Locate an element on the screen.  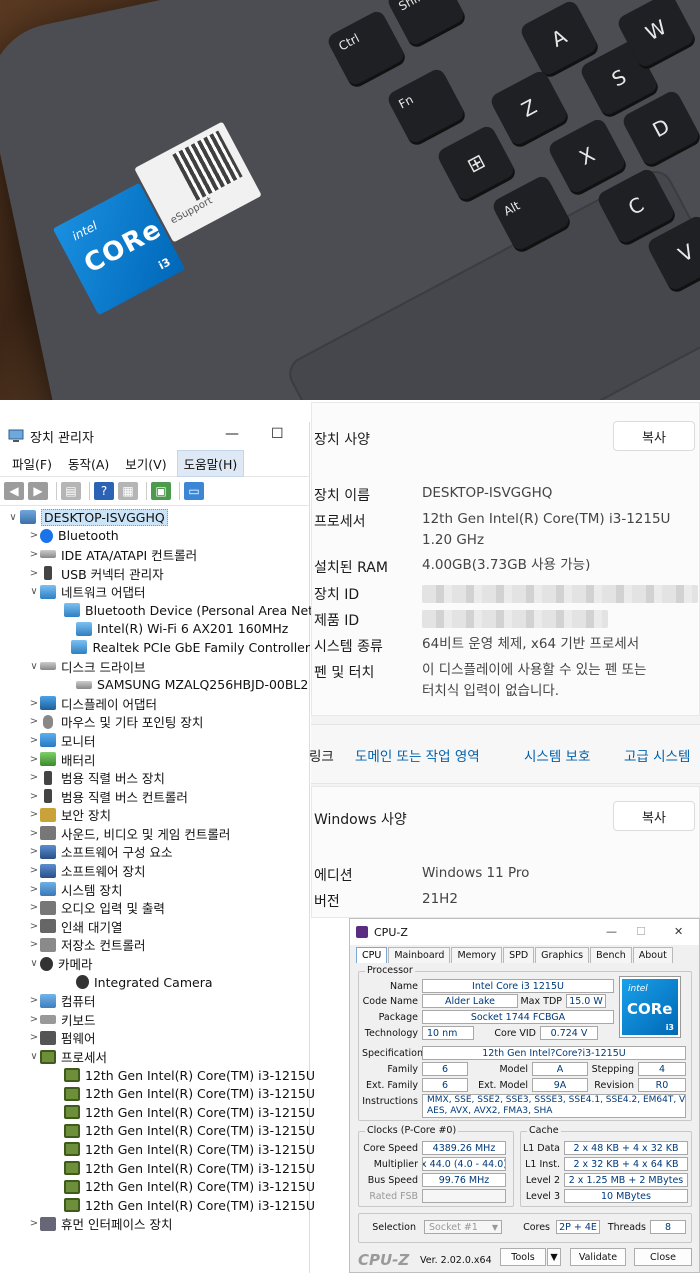
tree-item: > 저장소 컨트롤러 is located at coordinates (155, 945).